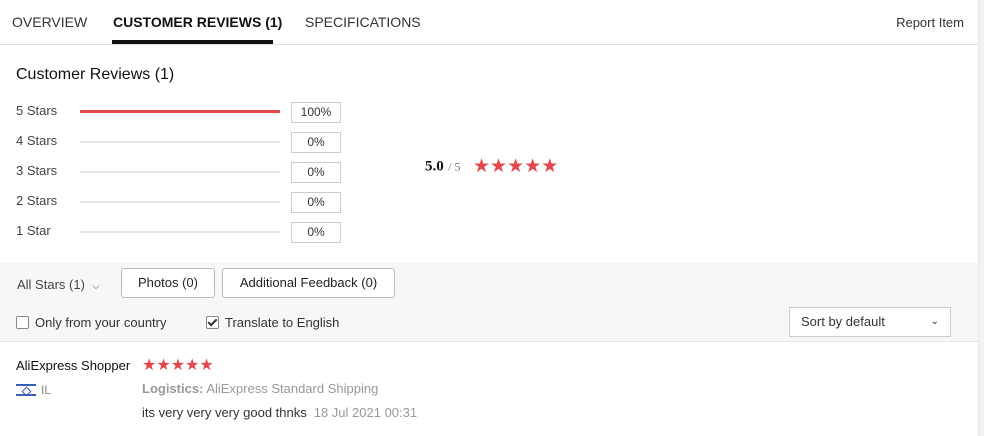 This screenshot has height=436, width=984. What do you see at coordinates (173, 388) in the screenshot?
I see `logistics-label: Logistics:` at bounding box center [173, 388].